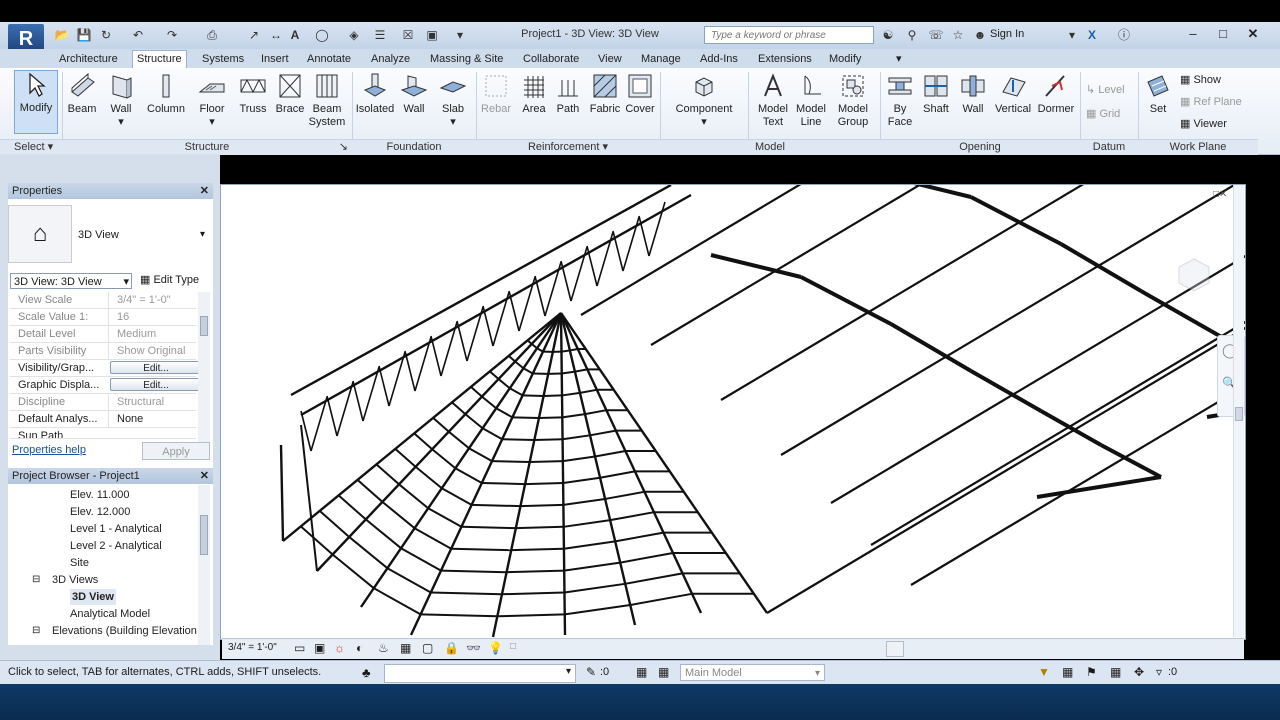 This screenshot has height=720, width=1280. Describe the element at coordinates (1158, 94) in the screenshot. I see `set-work-plane-button: Set` at that location.